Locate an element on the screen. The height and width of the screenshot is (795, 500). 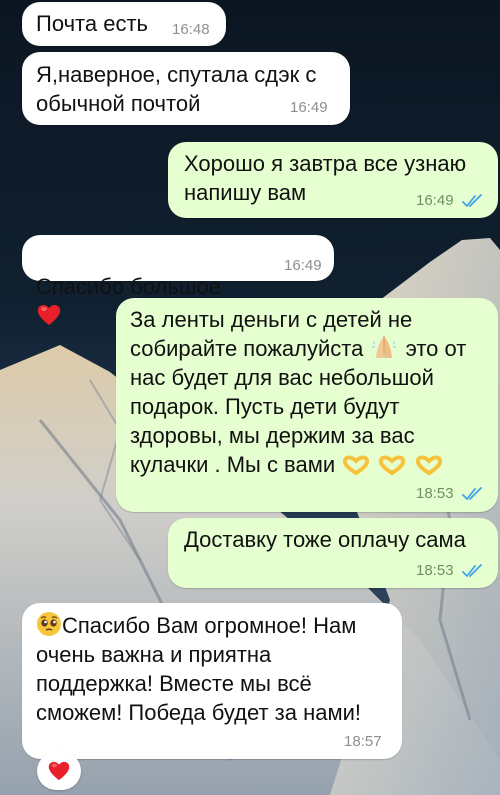
message-line-with-emoji: собирайте пожалуйста это от is located at coordinates (298, 348).